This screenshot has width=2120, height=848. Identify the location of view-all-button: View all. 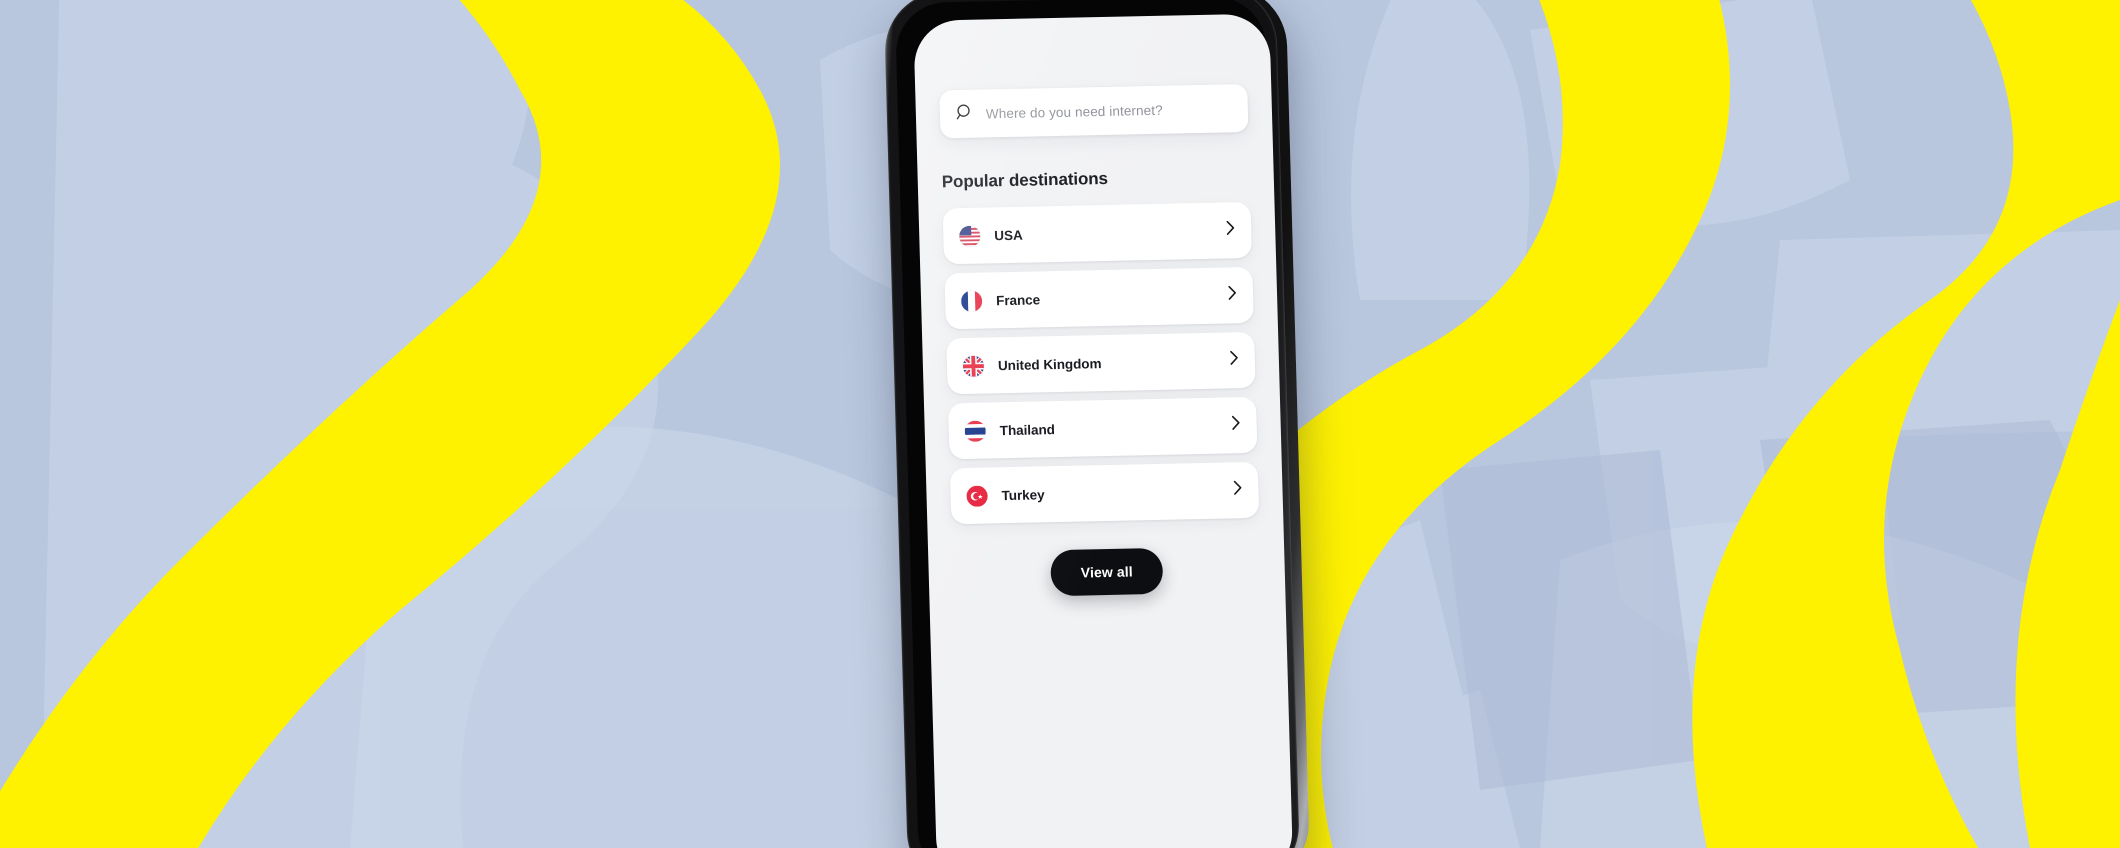
(1107, 572).